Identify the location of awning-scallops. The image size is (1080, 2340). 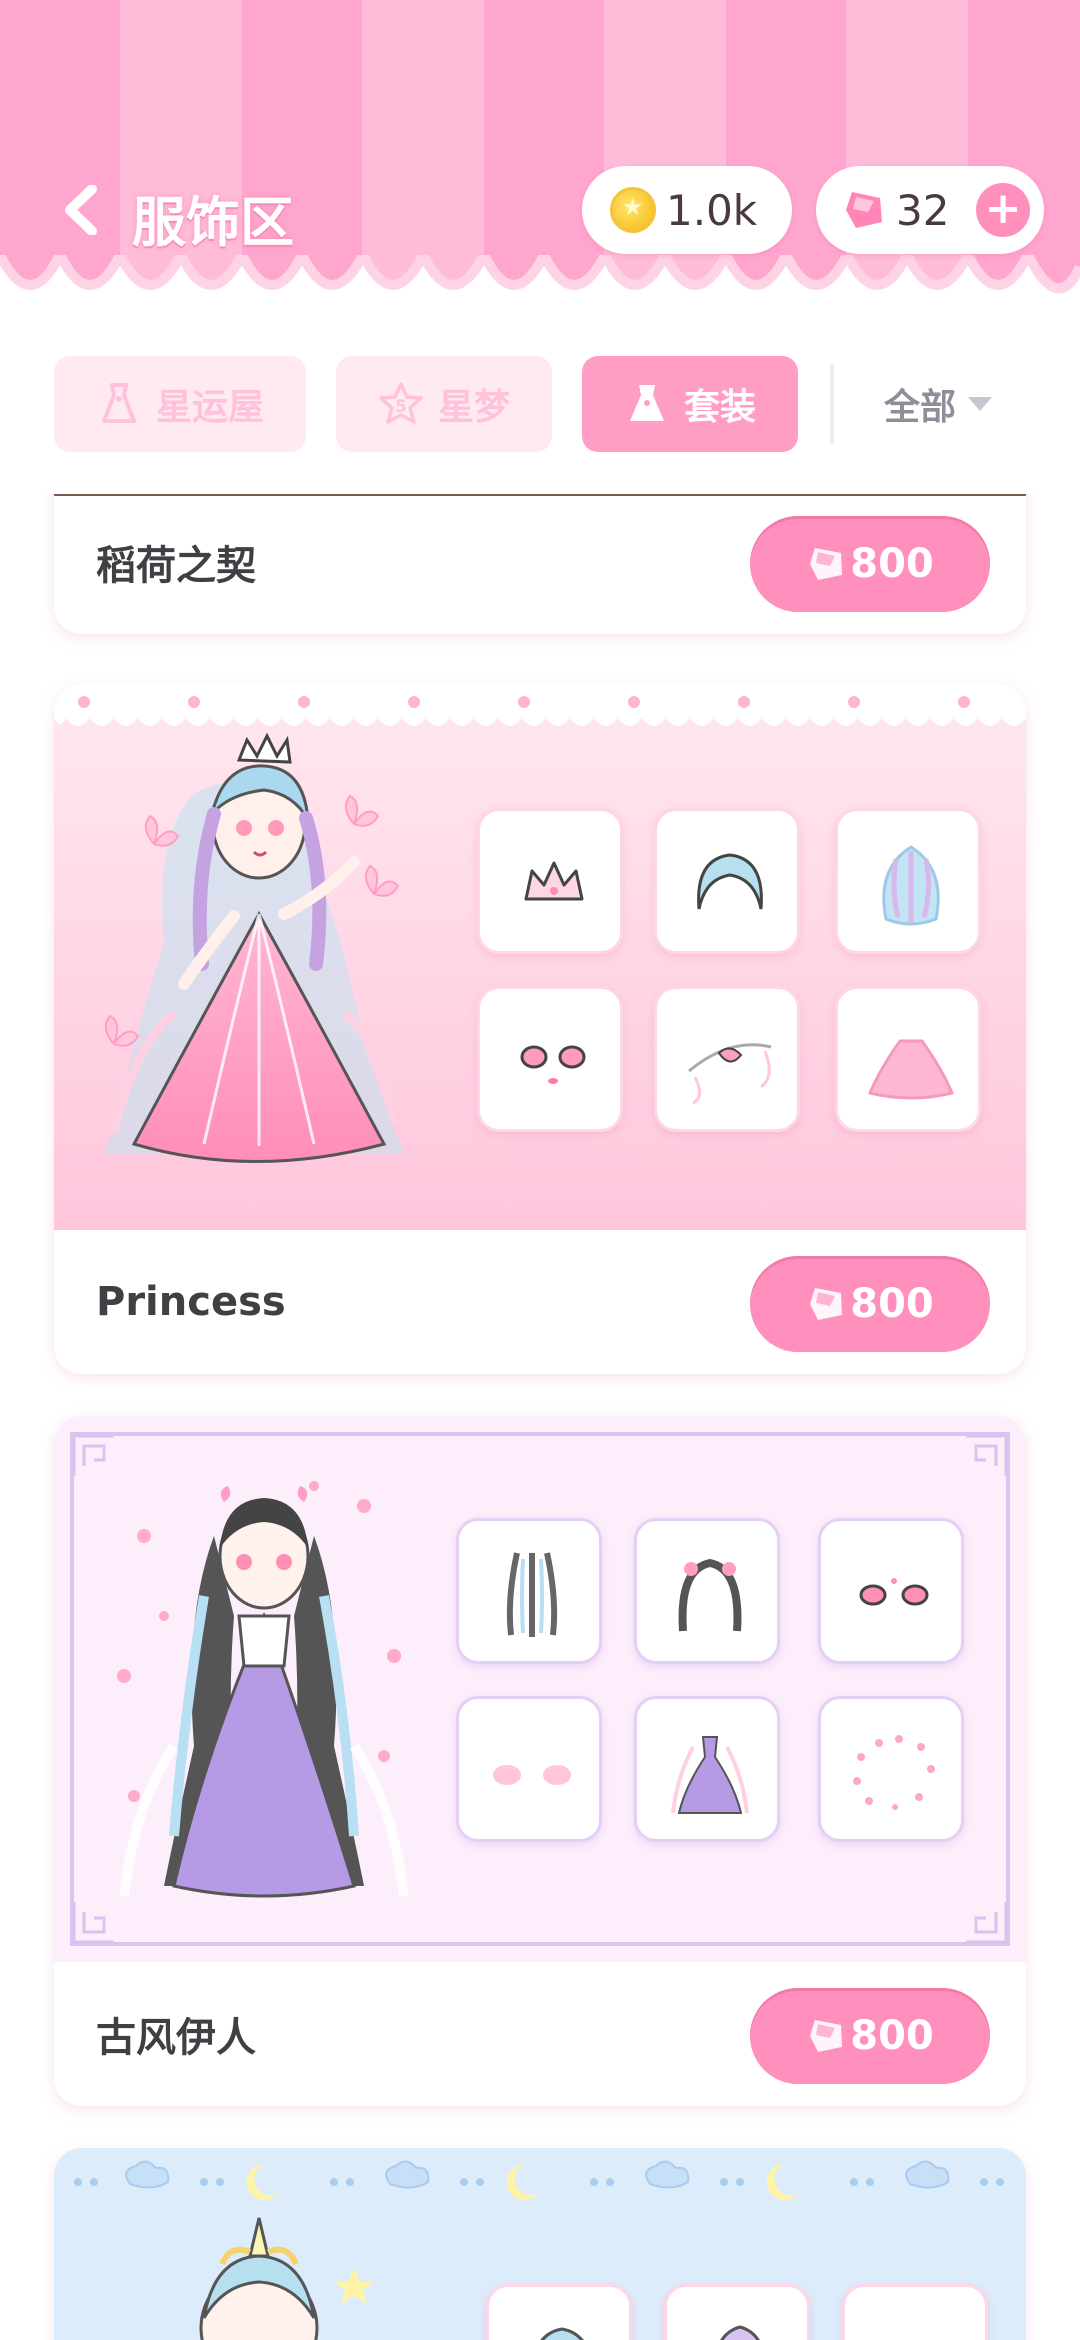
(540, 287).